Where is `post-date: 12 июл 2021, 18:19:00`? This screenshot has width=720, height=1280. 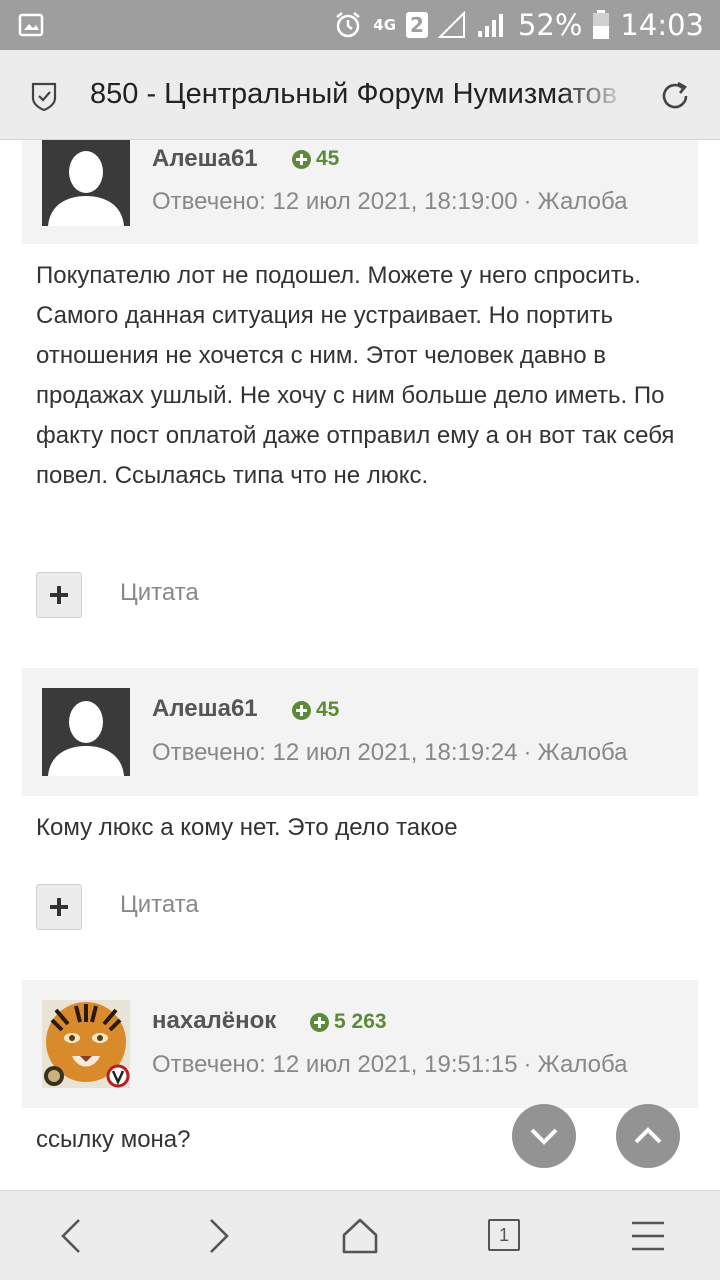
post-date: 12 июл 2021, 18:19:00 is located at coordinates (394, 201).